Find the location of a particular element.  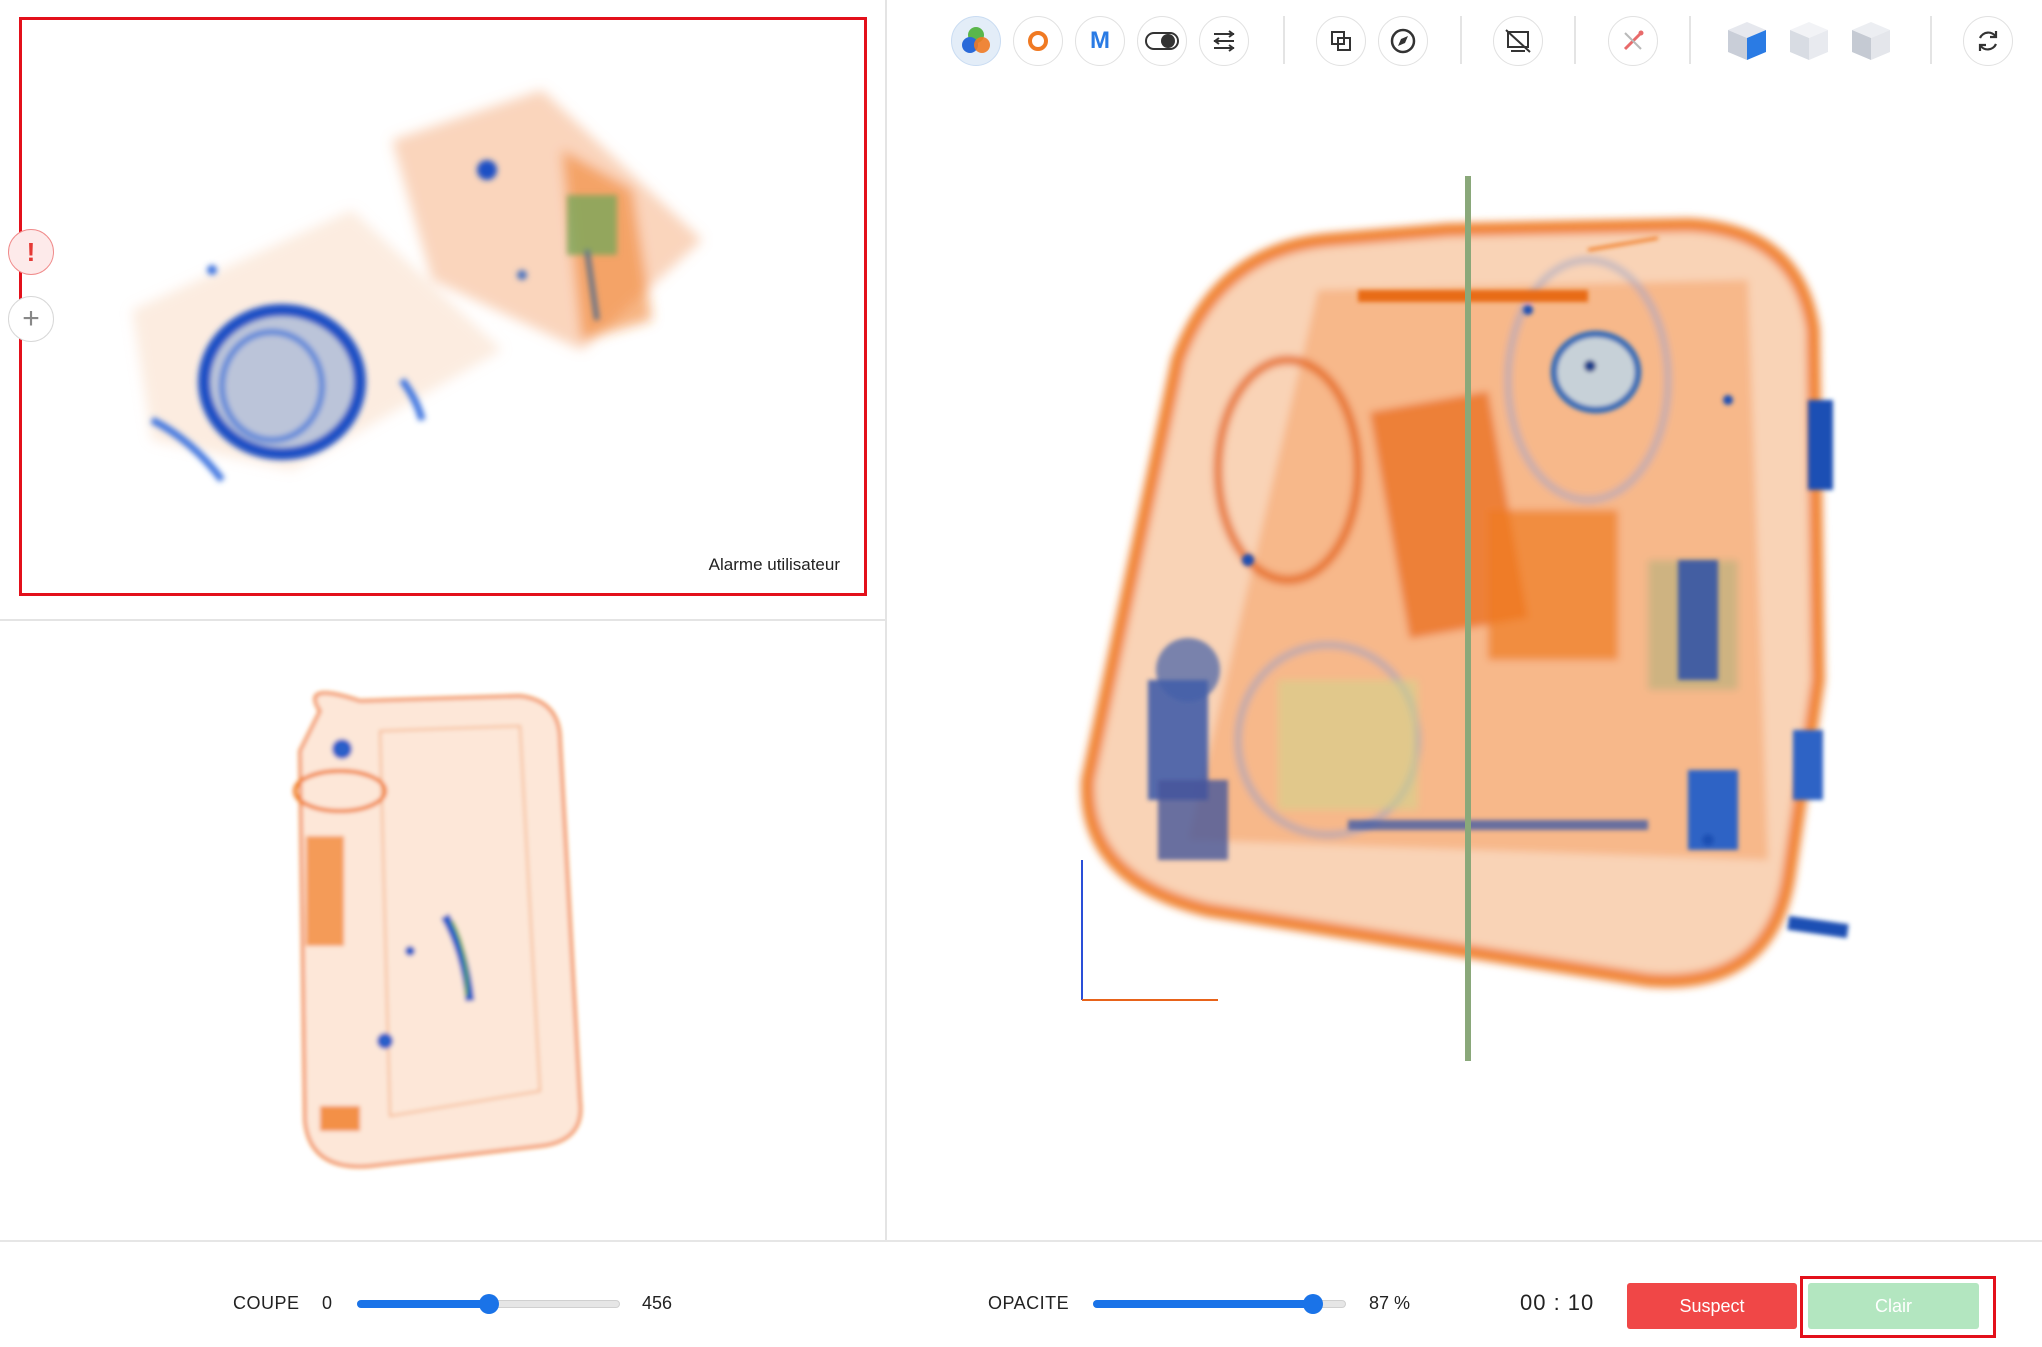

toggle-icon is located at coordinates (1162, 41).